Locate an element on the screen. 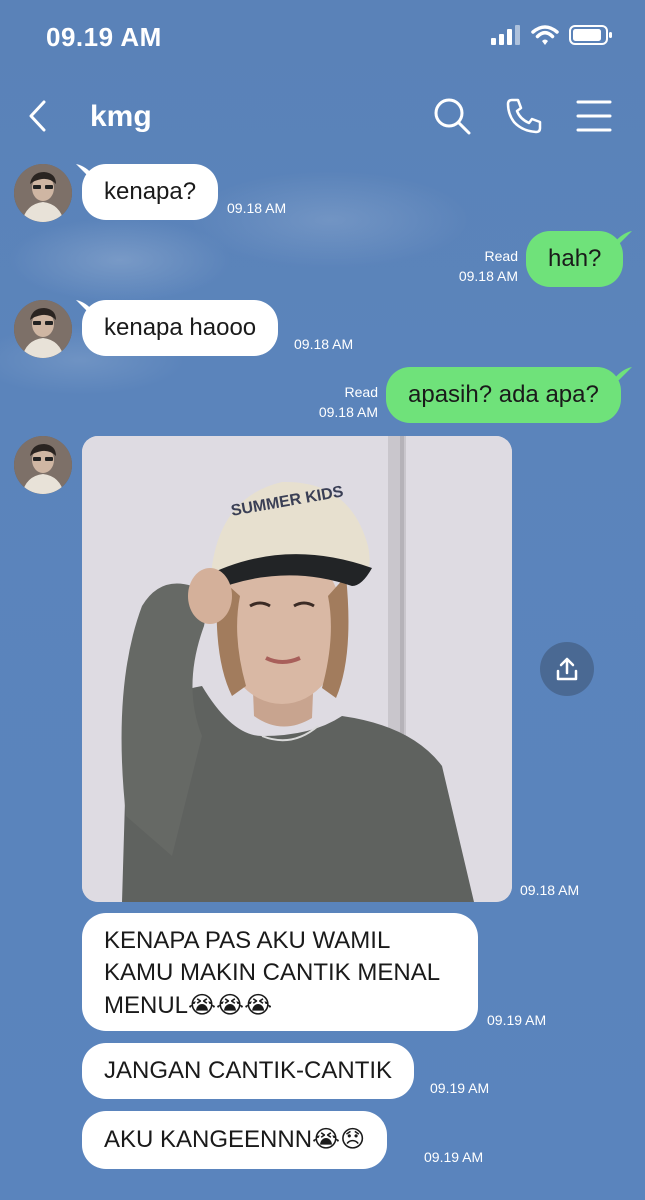 This screenshot has width=645, height=1200. message-text: apasih? ada apa? is located at coordinates (503, 394).